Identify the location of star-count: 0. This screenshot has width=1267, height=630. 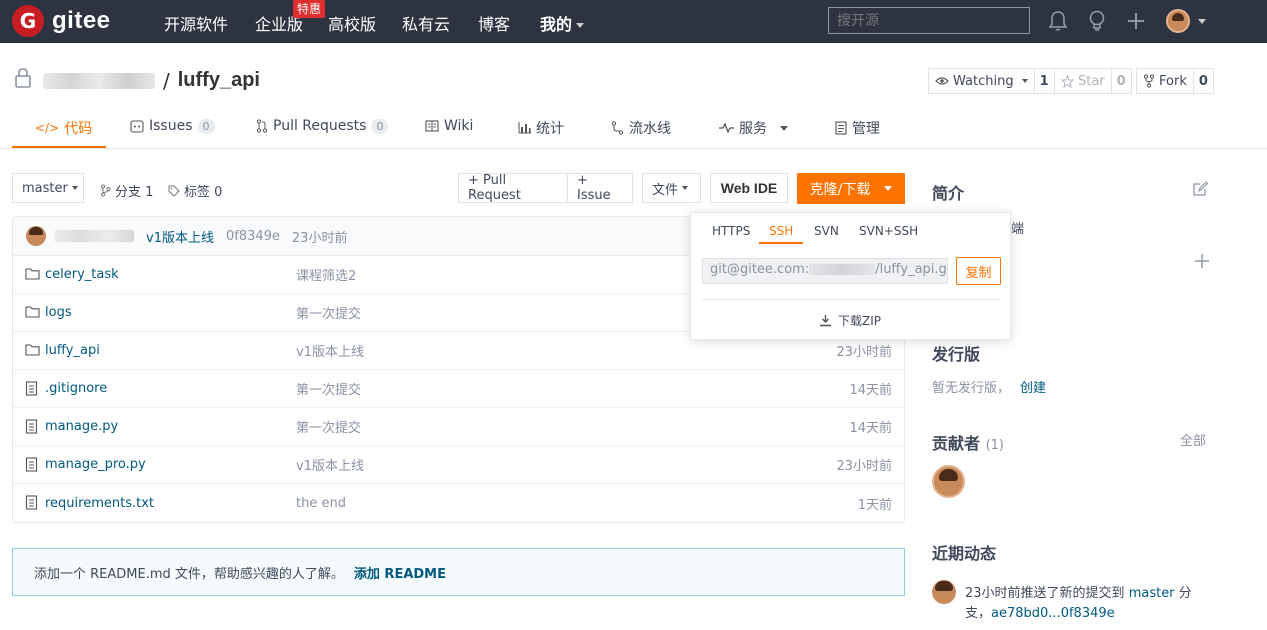
(1120, 81).